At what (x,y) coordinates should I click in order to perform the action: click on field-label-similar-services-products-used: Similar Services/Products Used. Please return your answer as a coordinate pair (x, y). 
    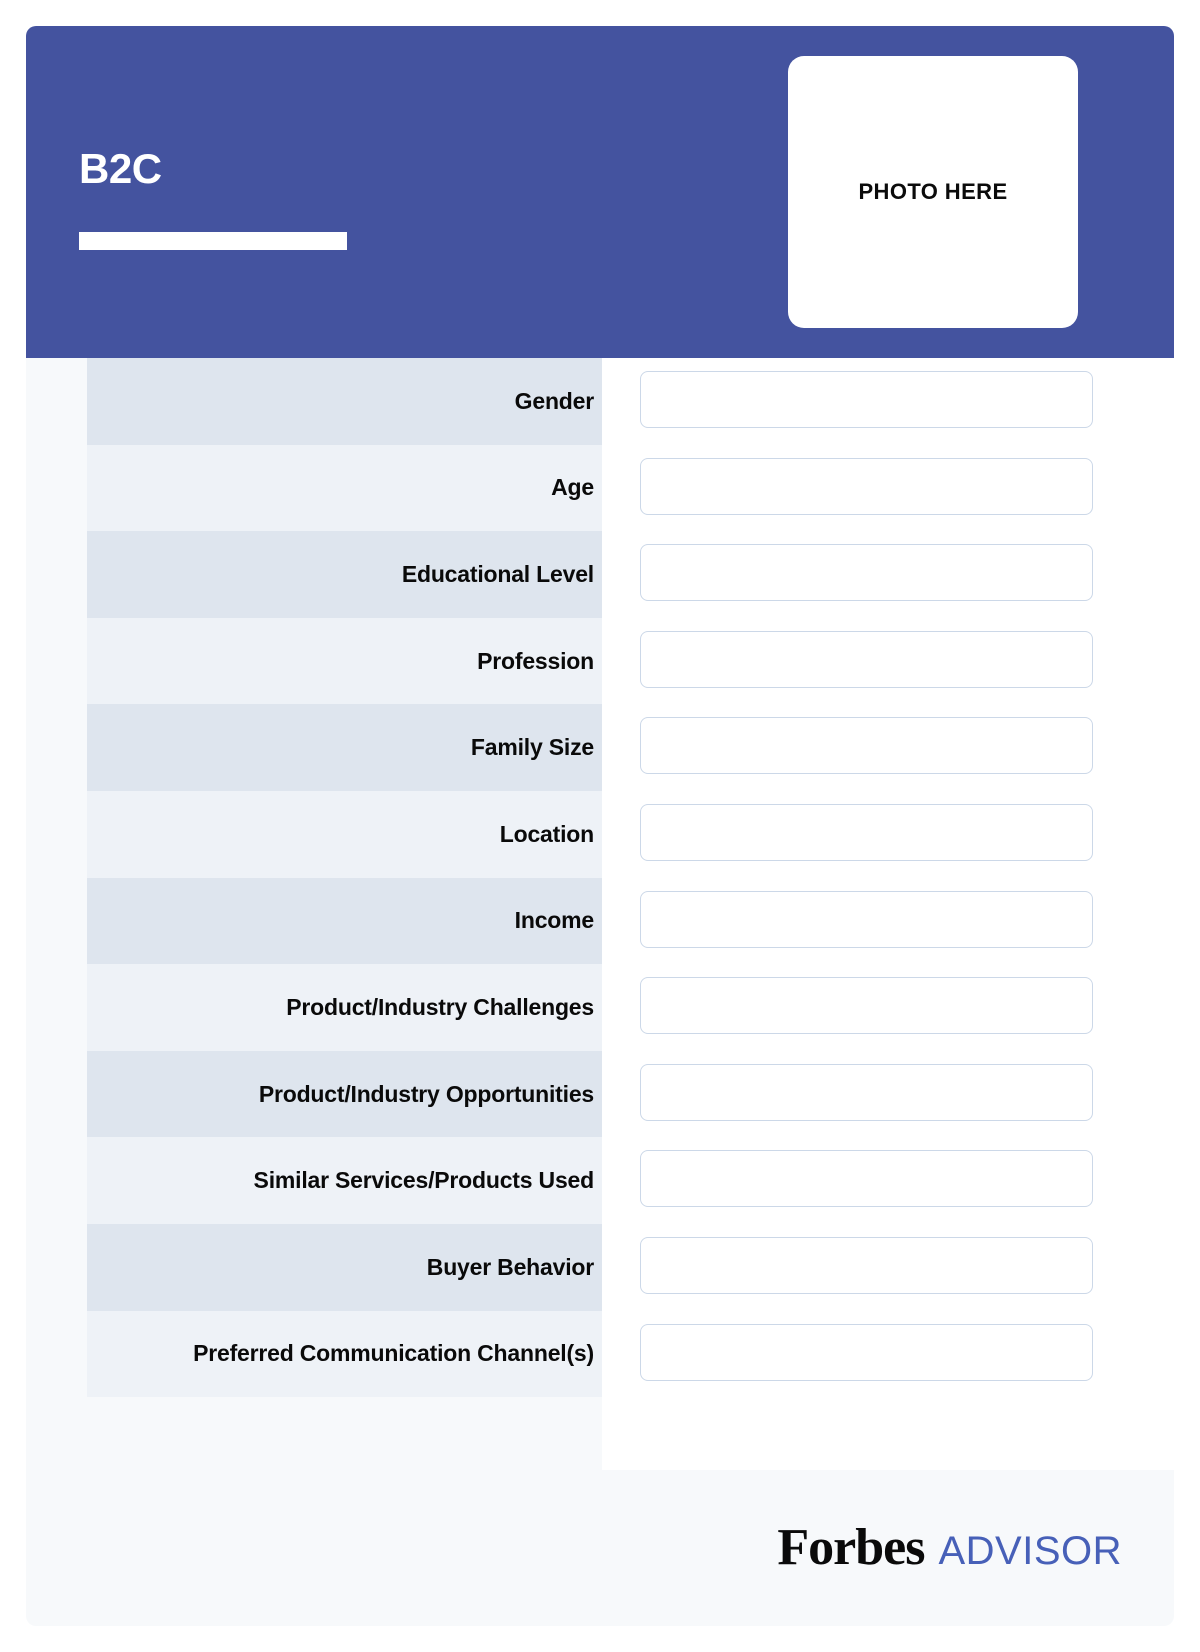
    Looking at the image, I should click on (344, 1180).